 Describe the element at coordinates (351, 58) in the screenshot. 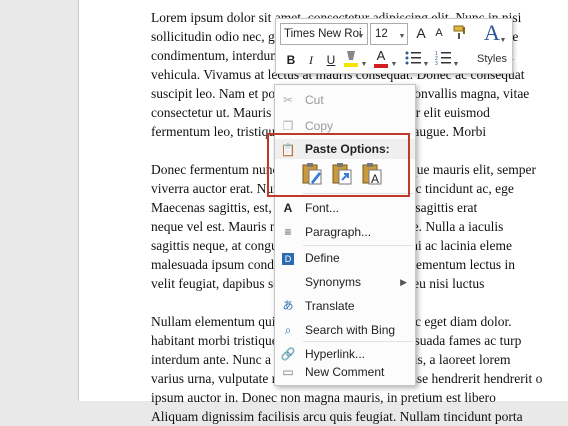

I see `highlight-icon` at that location.